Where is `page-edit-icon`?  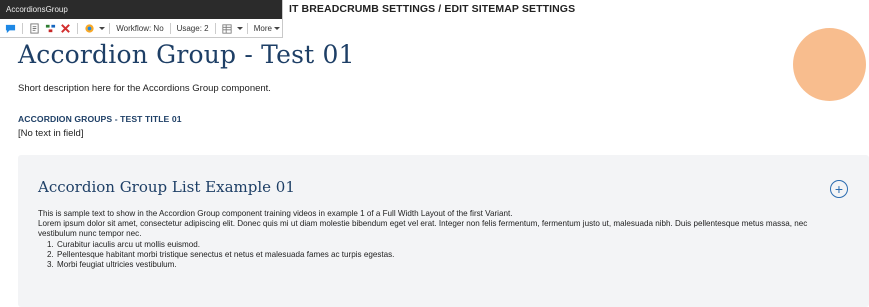
page-edit-icon is located at coordinates (34, 29).